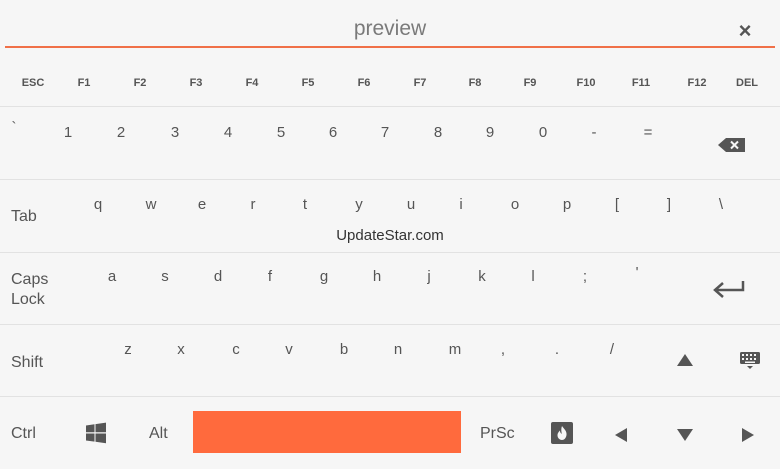 This screenshot has width=780, height=469. I want to click on key-l: l, so click(532, 276).